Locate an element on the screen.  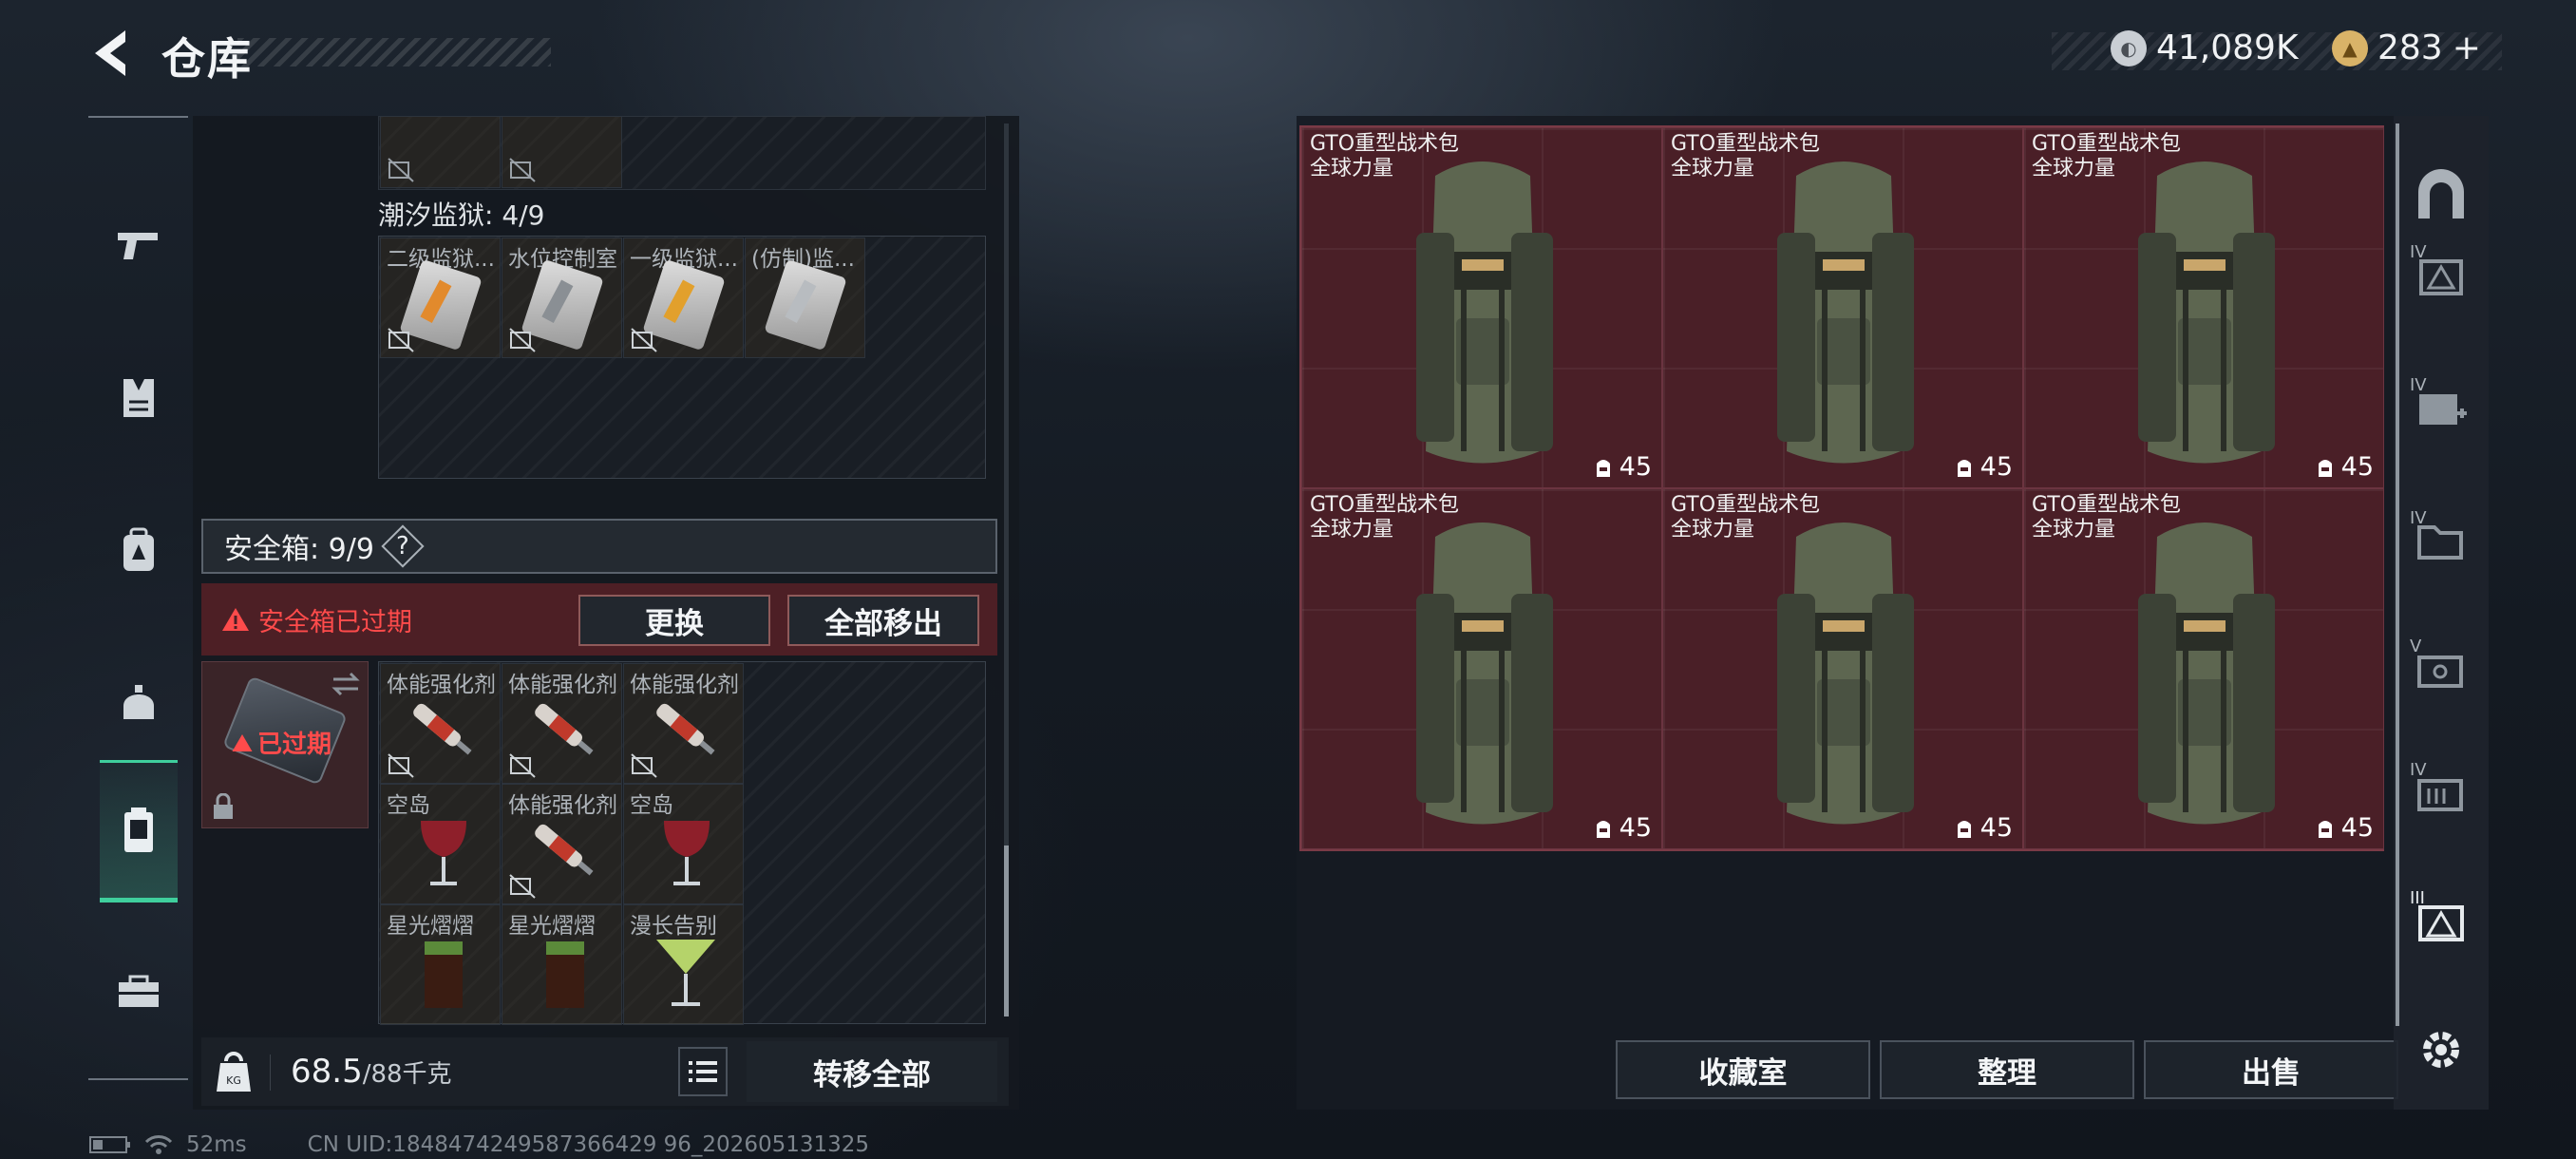
nav-safe-box is located at coordinates (139, 831).